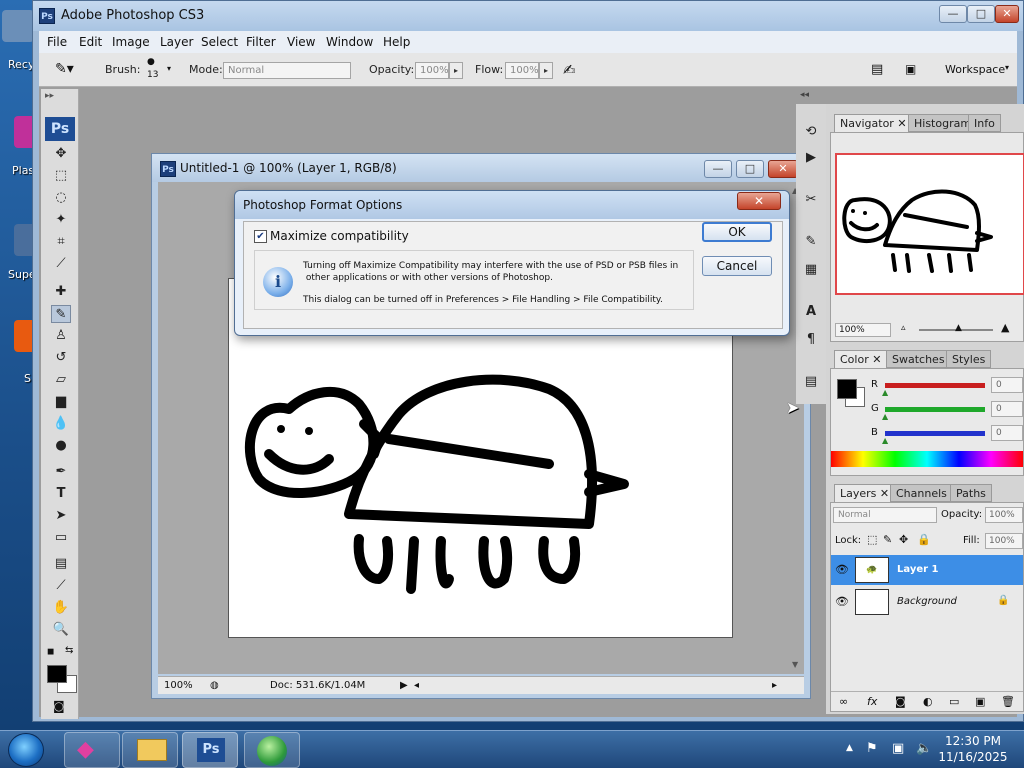  Describe the element at coordinates (958, 328) in the screenshot. I see `zoom-slider-thumb-icon: ▲` at that location.